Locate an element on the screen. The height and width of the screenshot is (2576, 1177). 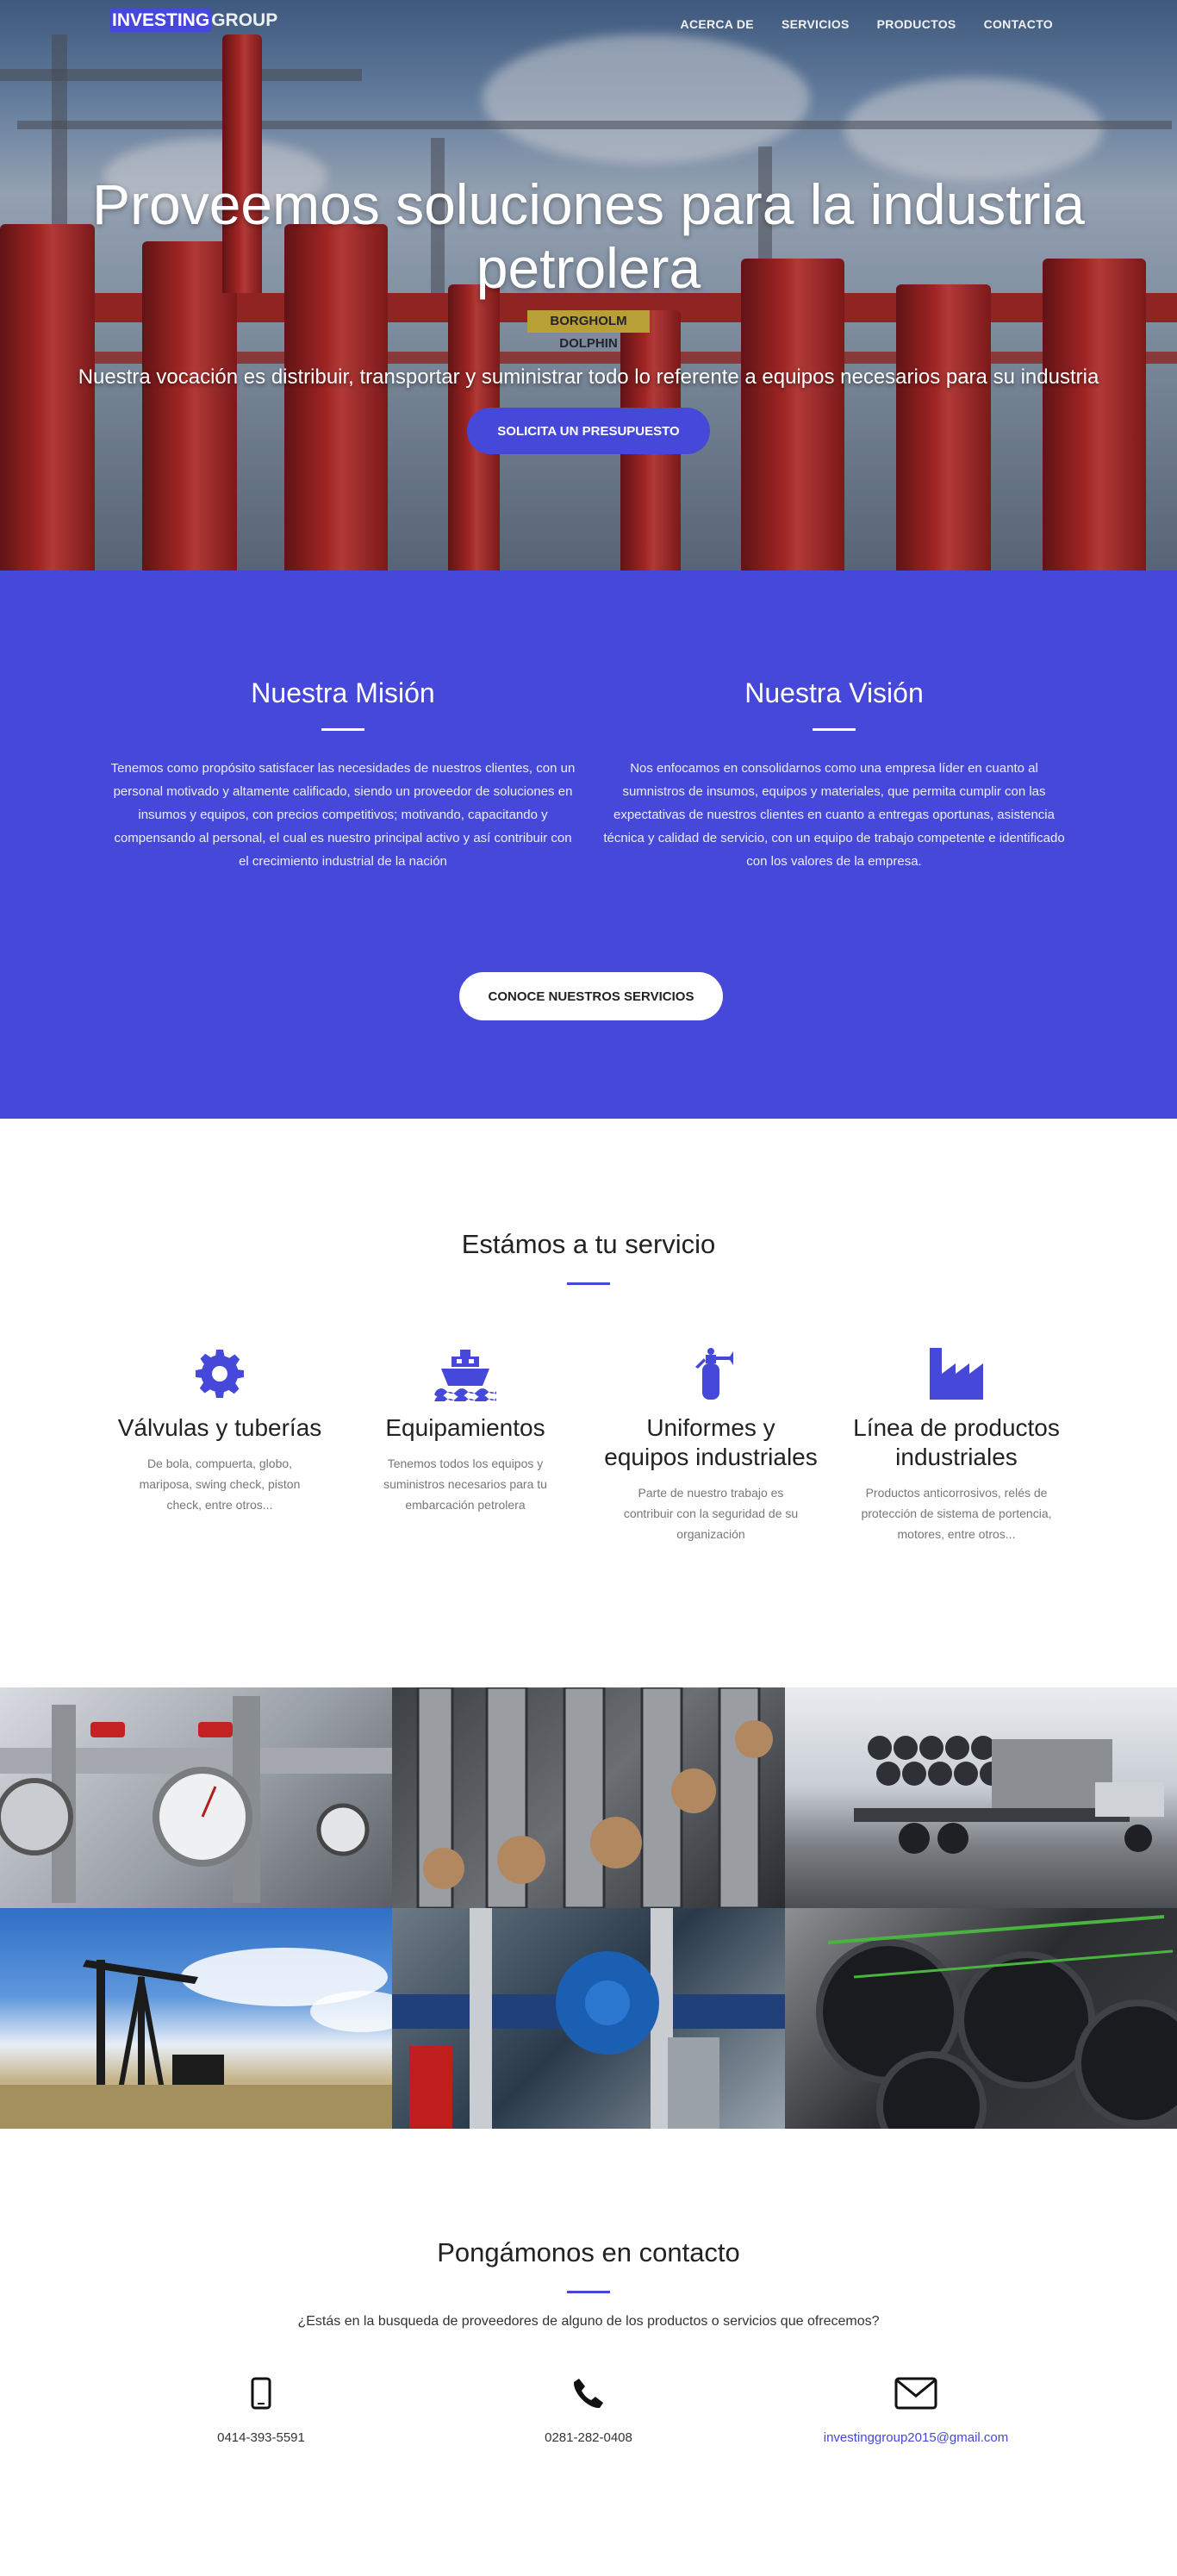
request-quote-button: SOLICITA UN PRESUPUESTO is located at coordinates (588, 431).